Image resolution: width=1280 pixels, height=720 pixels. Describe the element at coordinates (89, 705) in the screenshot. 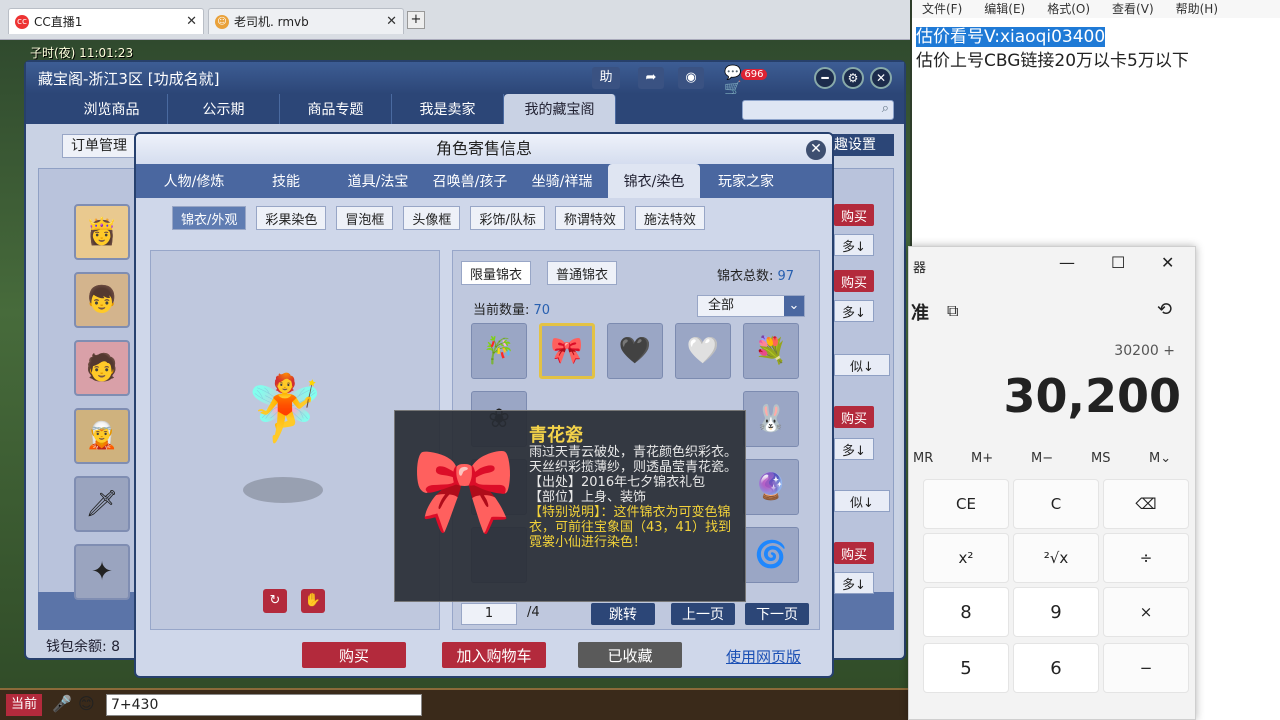

I see `emoji-icon: 😊` at that location.